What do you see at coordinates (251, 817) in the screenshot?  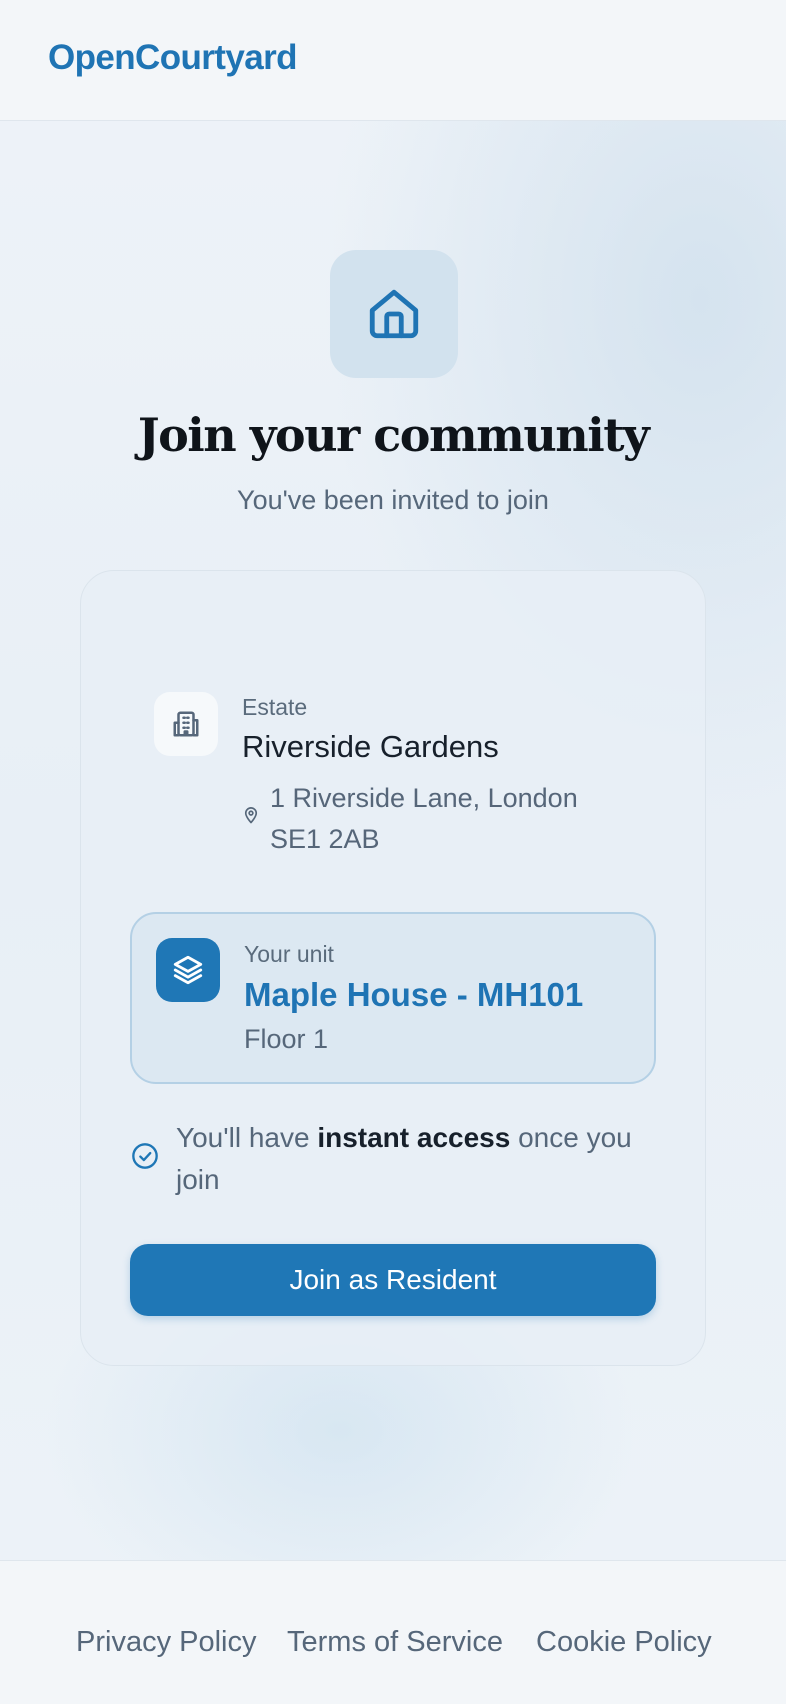 I see `map-pin-icon` at bounding box center [251, 817].